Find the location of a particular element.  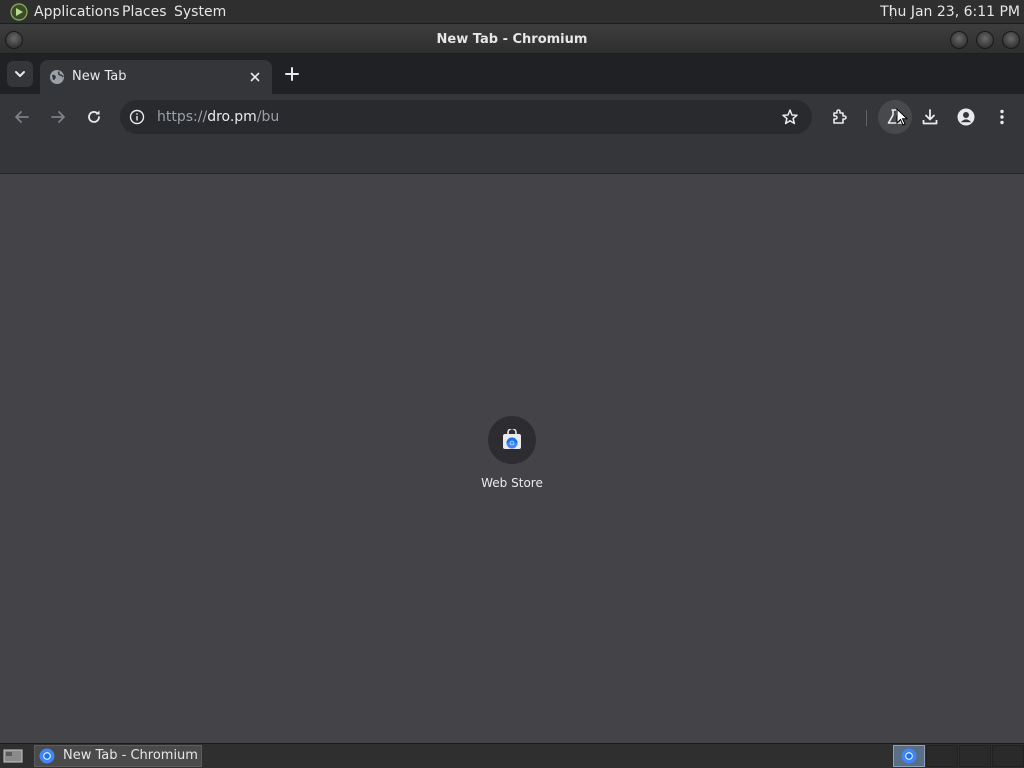

window-title: New Tab - Chromium is located at coordinates (512, 39).